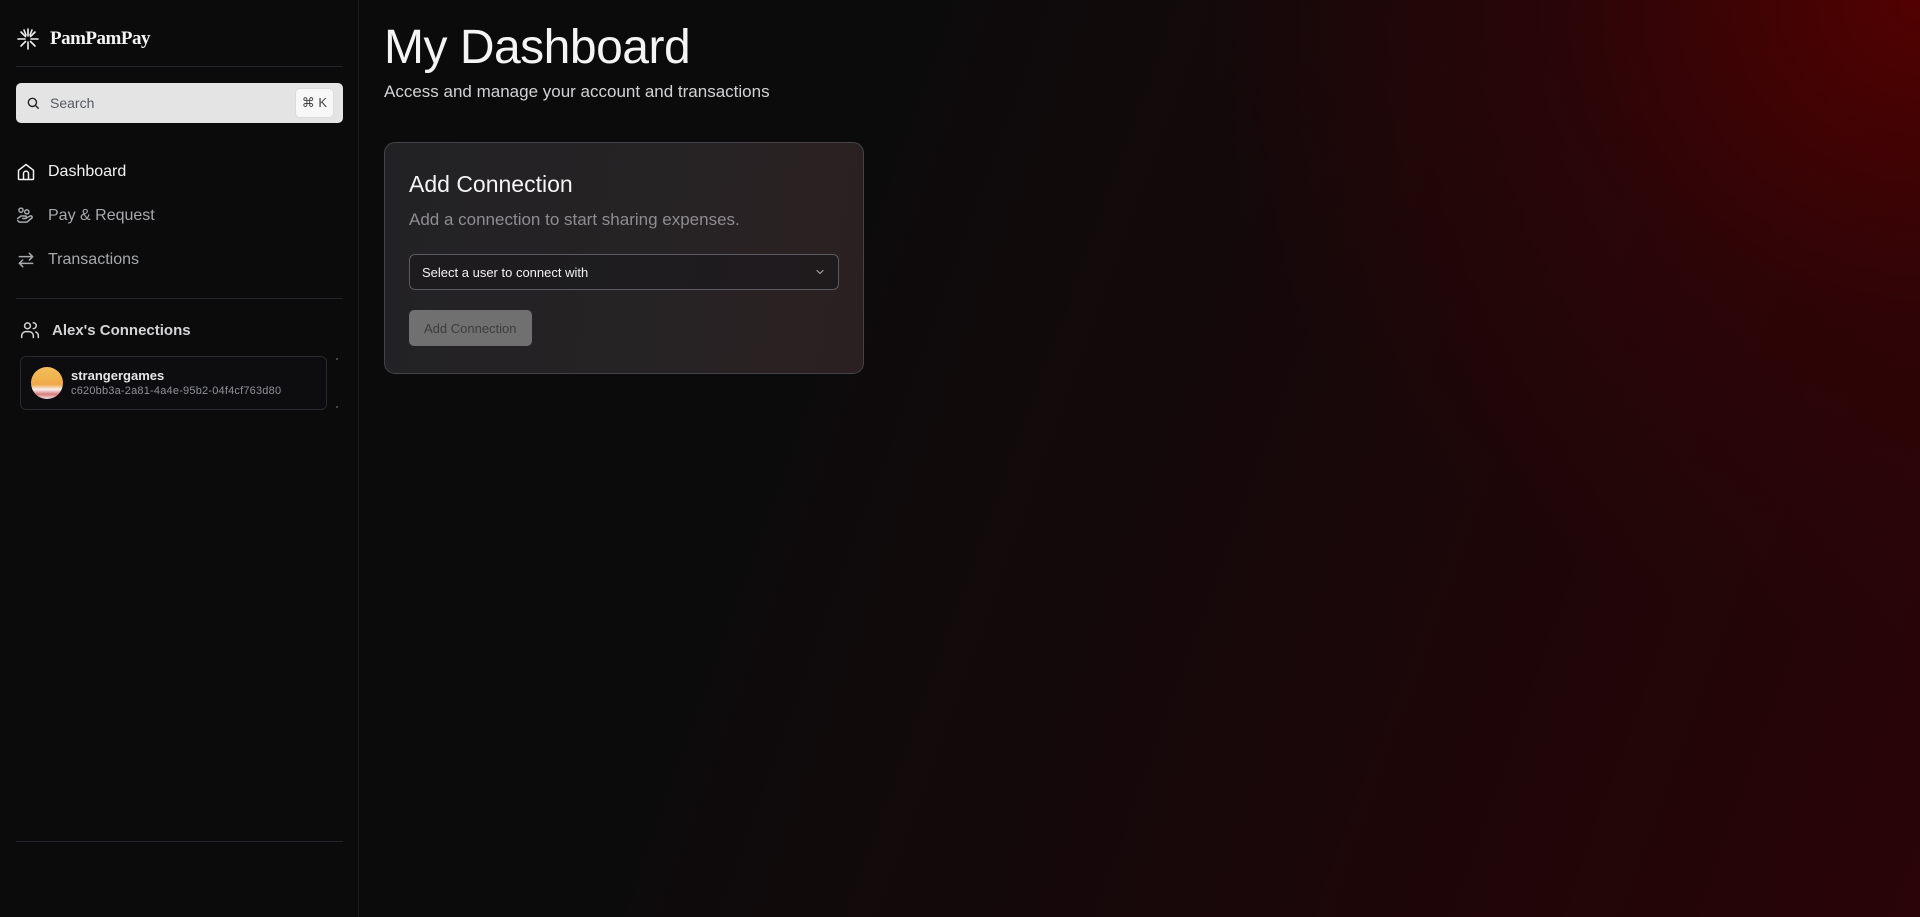 The image size is (1920, 917). I want to click on users-icon, so click(30, 330).